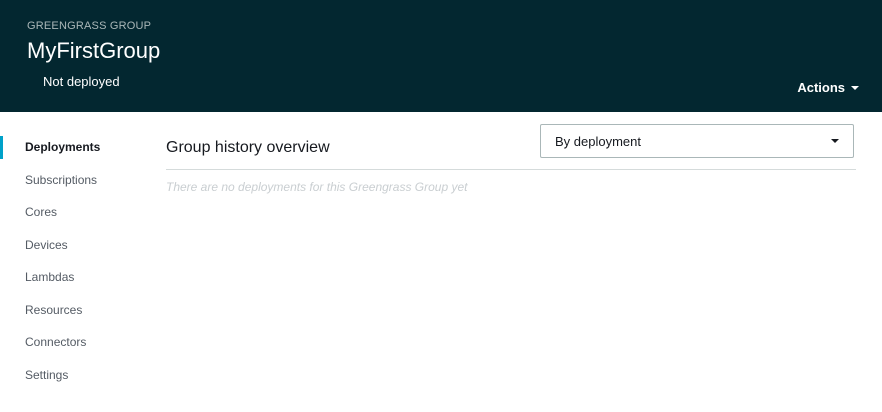  I want to click on sidebar-item-lambdas: Lambdas, so click(75, 277).